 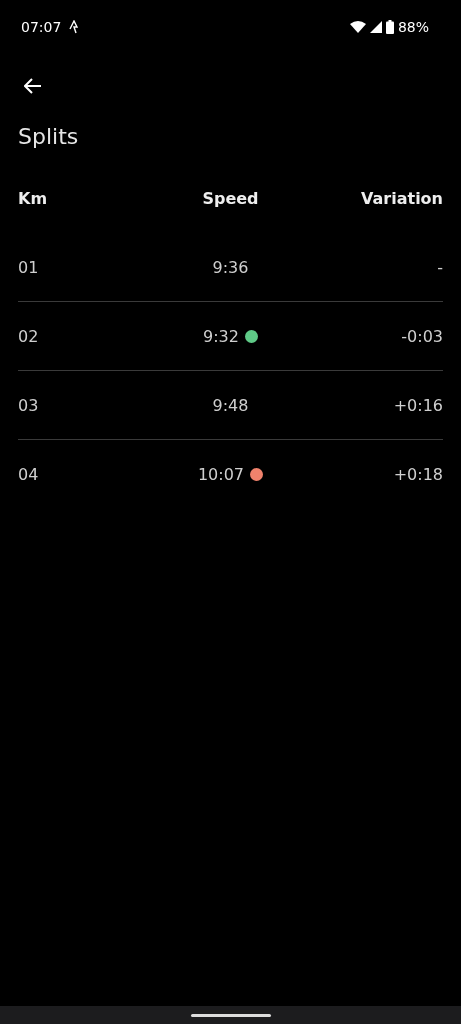 I want to click on table-cell: 9:48, so click(x=230, y=405).